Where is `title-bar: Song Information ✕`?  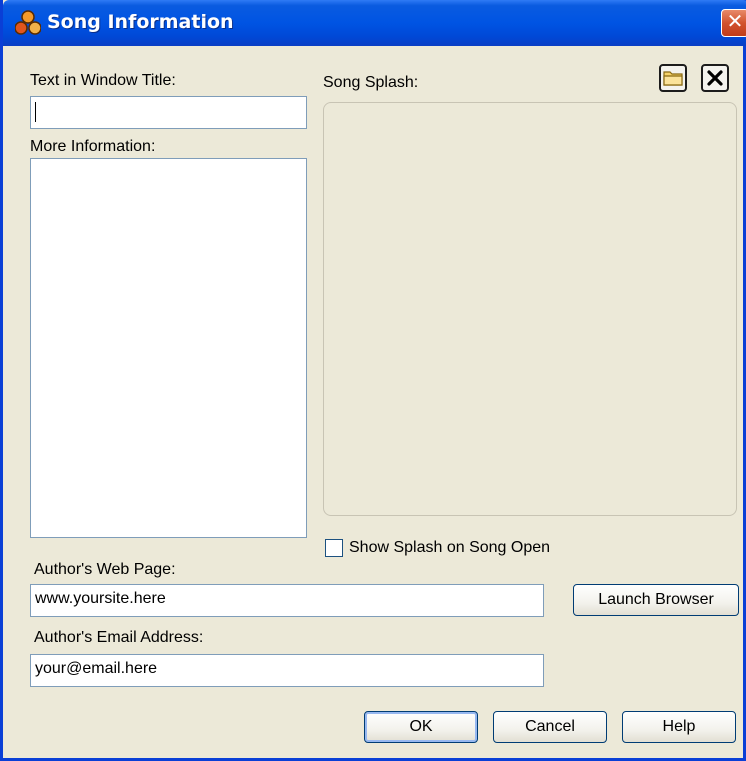 title-bar: Song Information ✕ is located at coordinates (374, 23).